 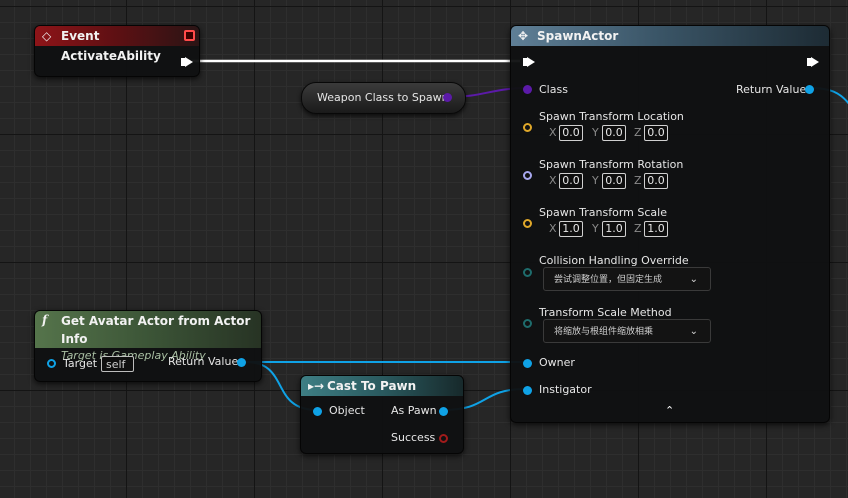 I want to click on object-label: Object, so click(x=347, y=410).